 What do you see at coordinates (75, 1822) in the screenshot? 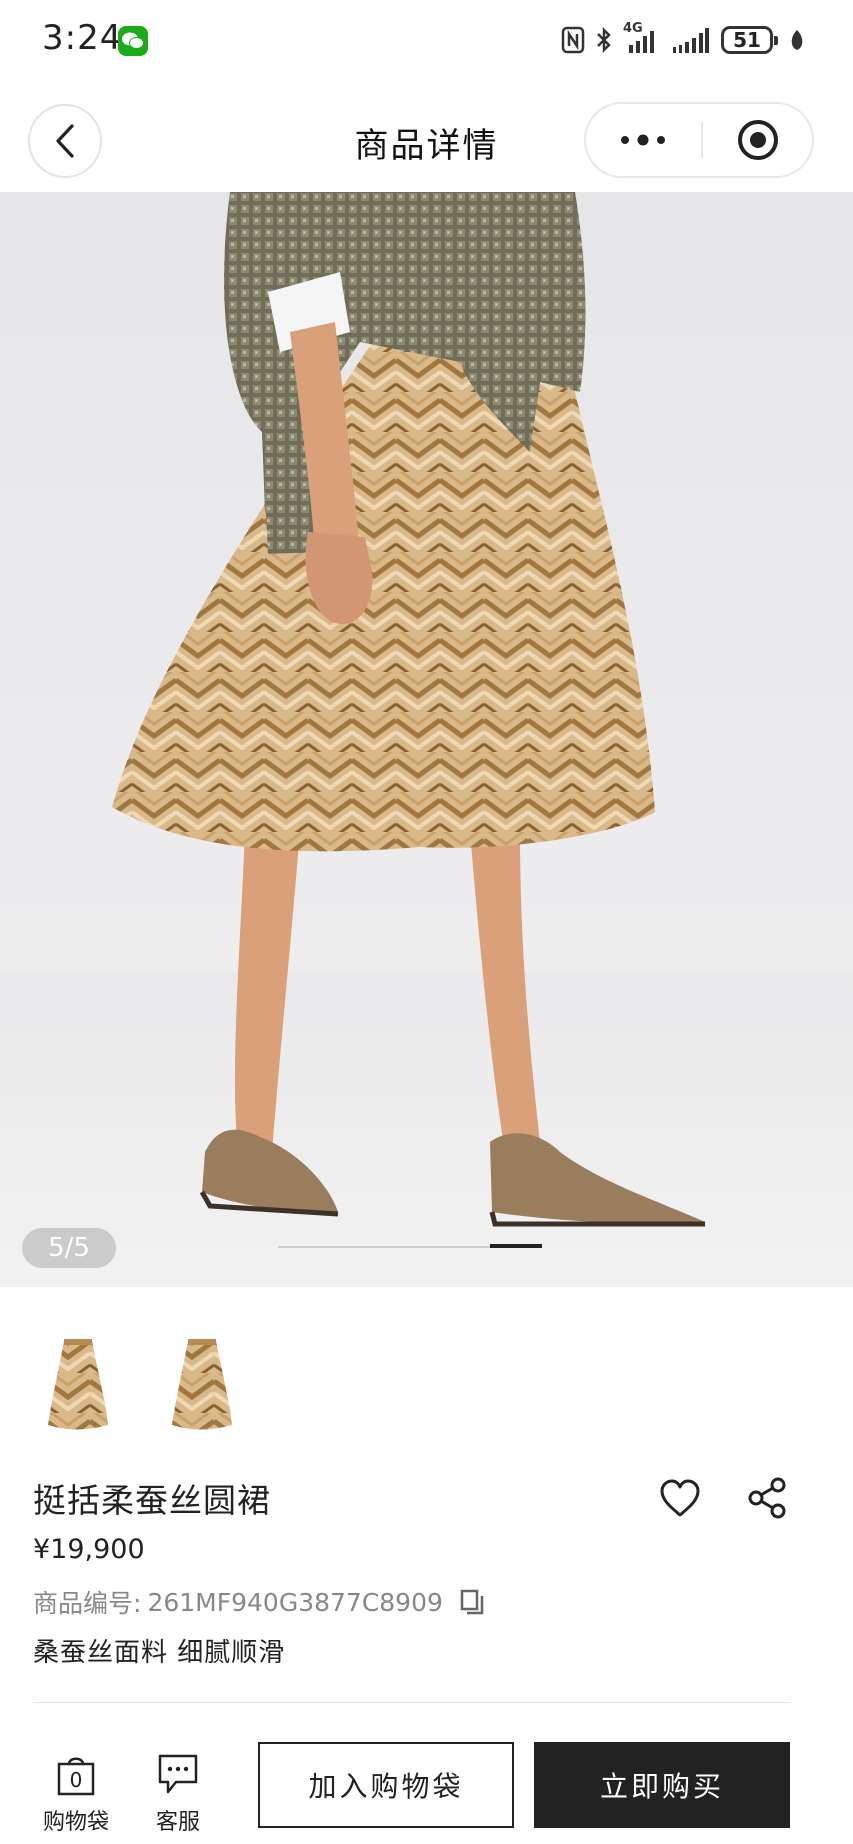
I see `shopping-bag-label: 购物袋` at bounding box center [75, 1822].